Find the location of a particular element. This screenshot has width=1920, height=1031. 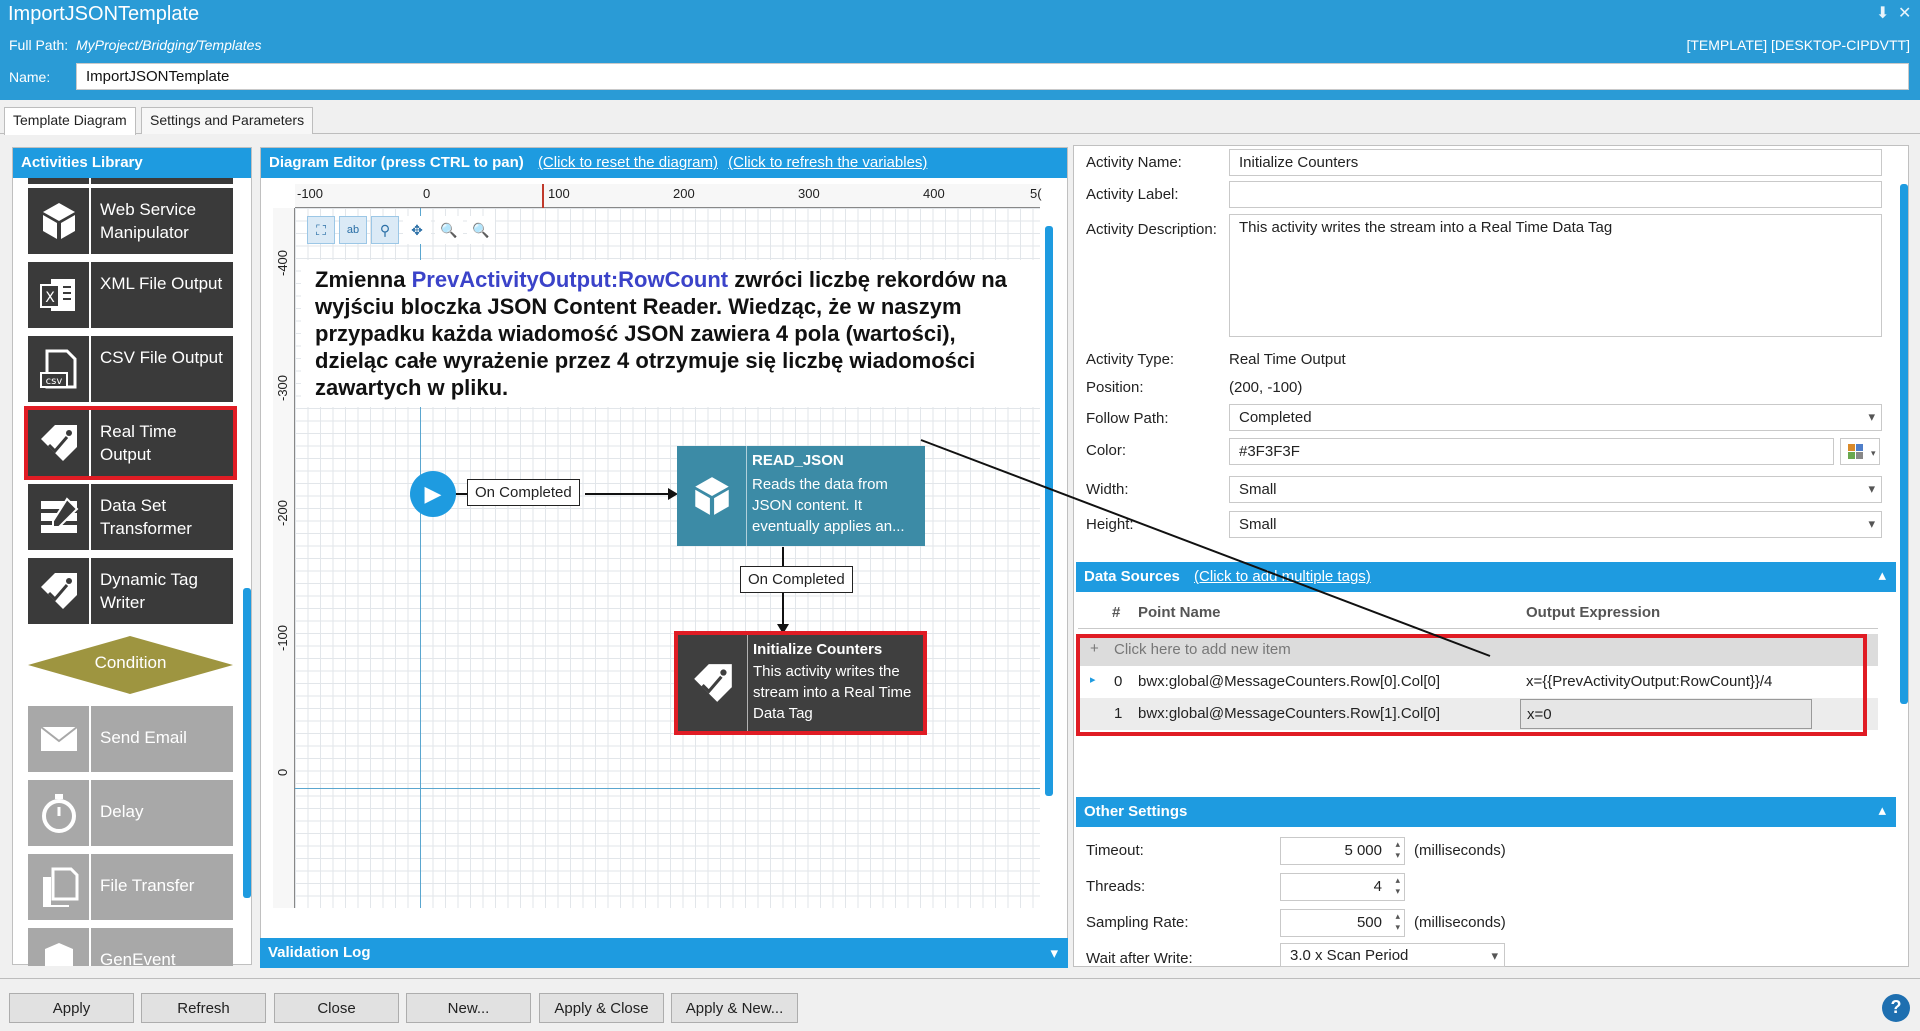

library-item-data-set-transformer: Data Set Transformer is located at coordinates (130, 517).